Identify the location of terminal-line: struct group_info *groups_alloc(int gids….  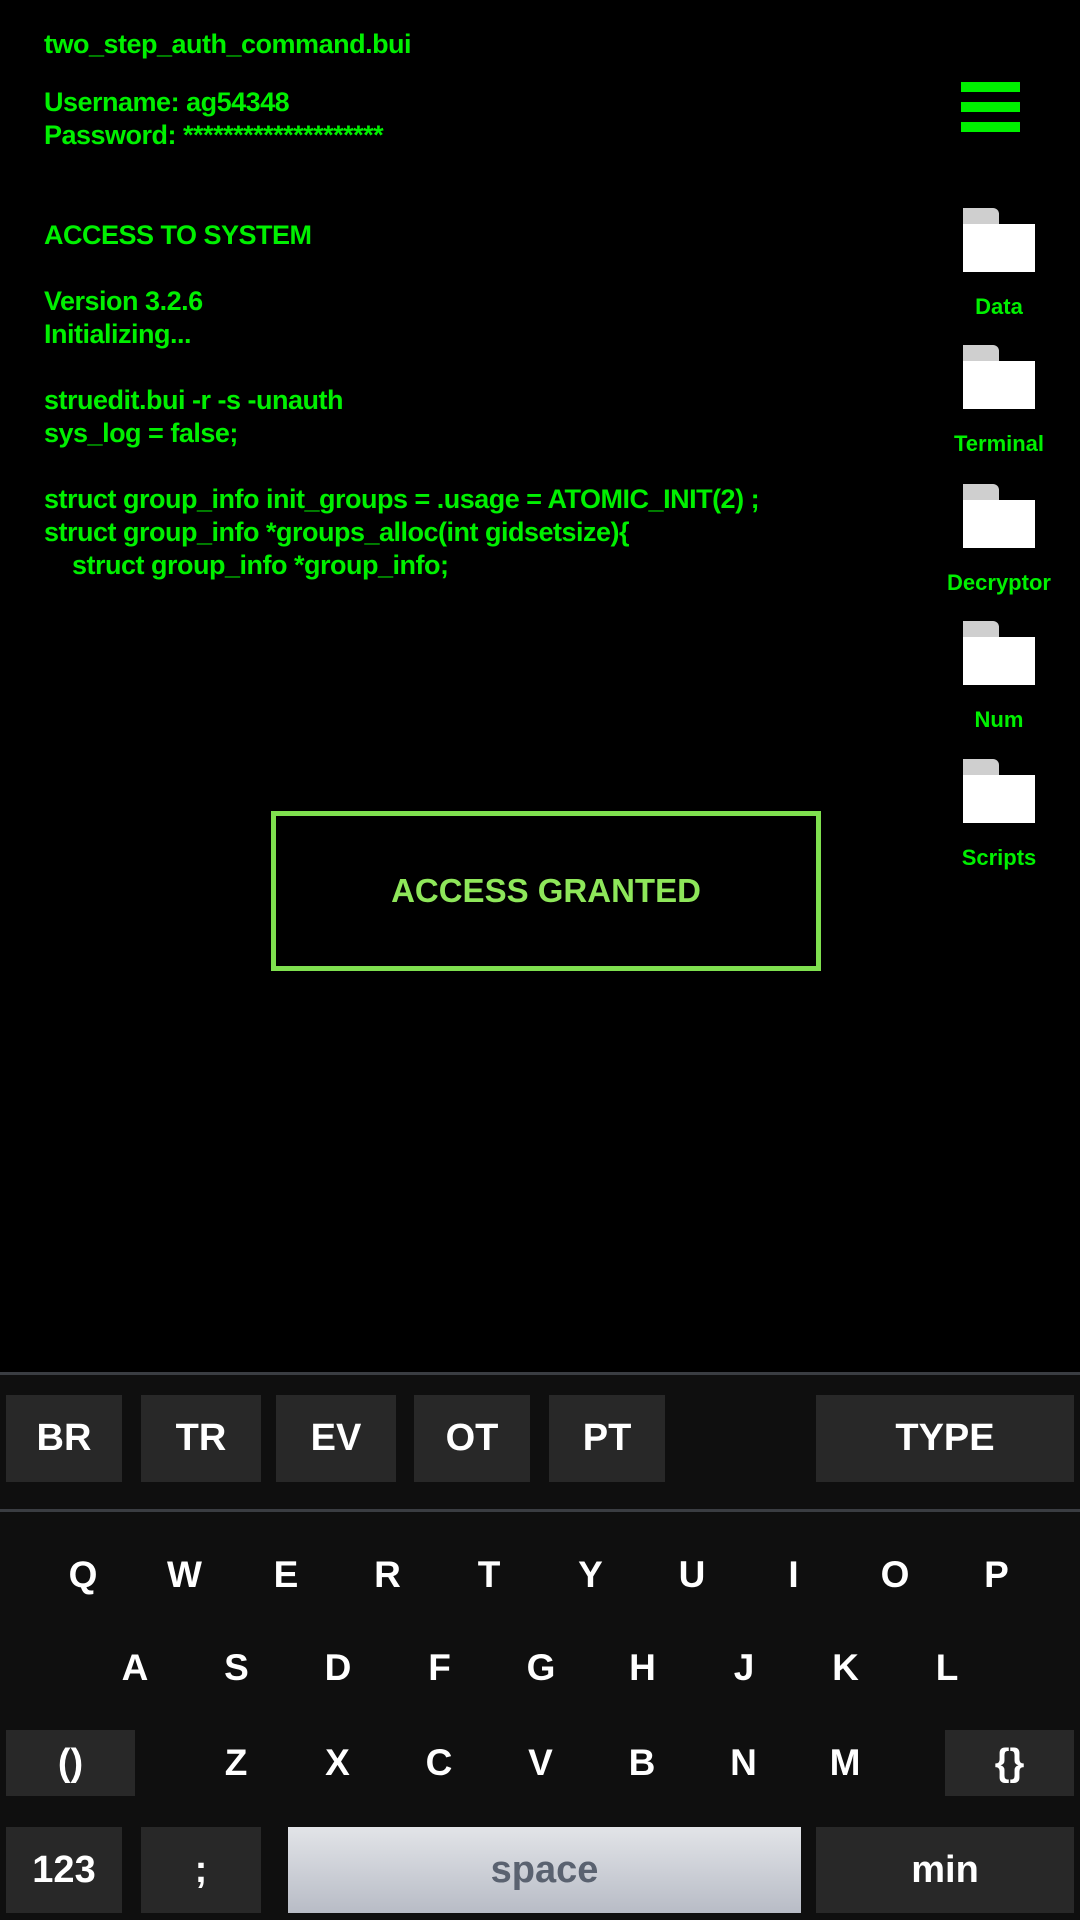
(337, 532).